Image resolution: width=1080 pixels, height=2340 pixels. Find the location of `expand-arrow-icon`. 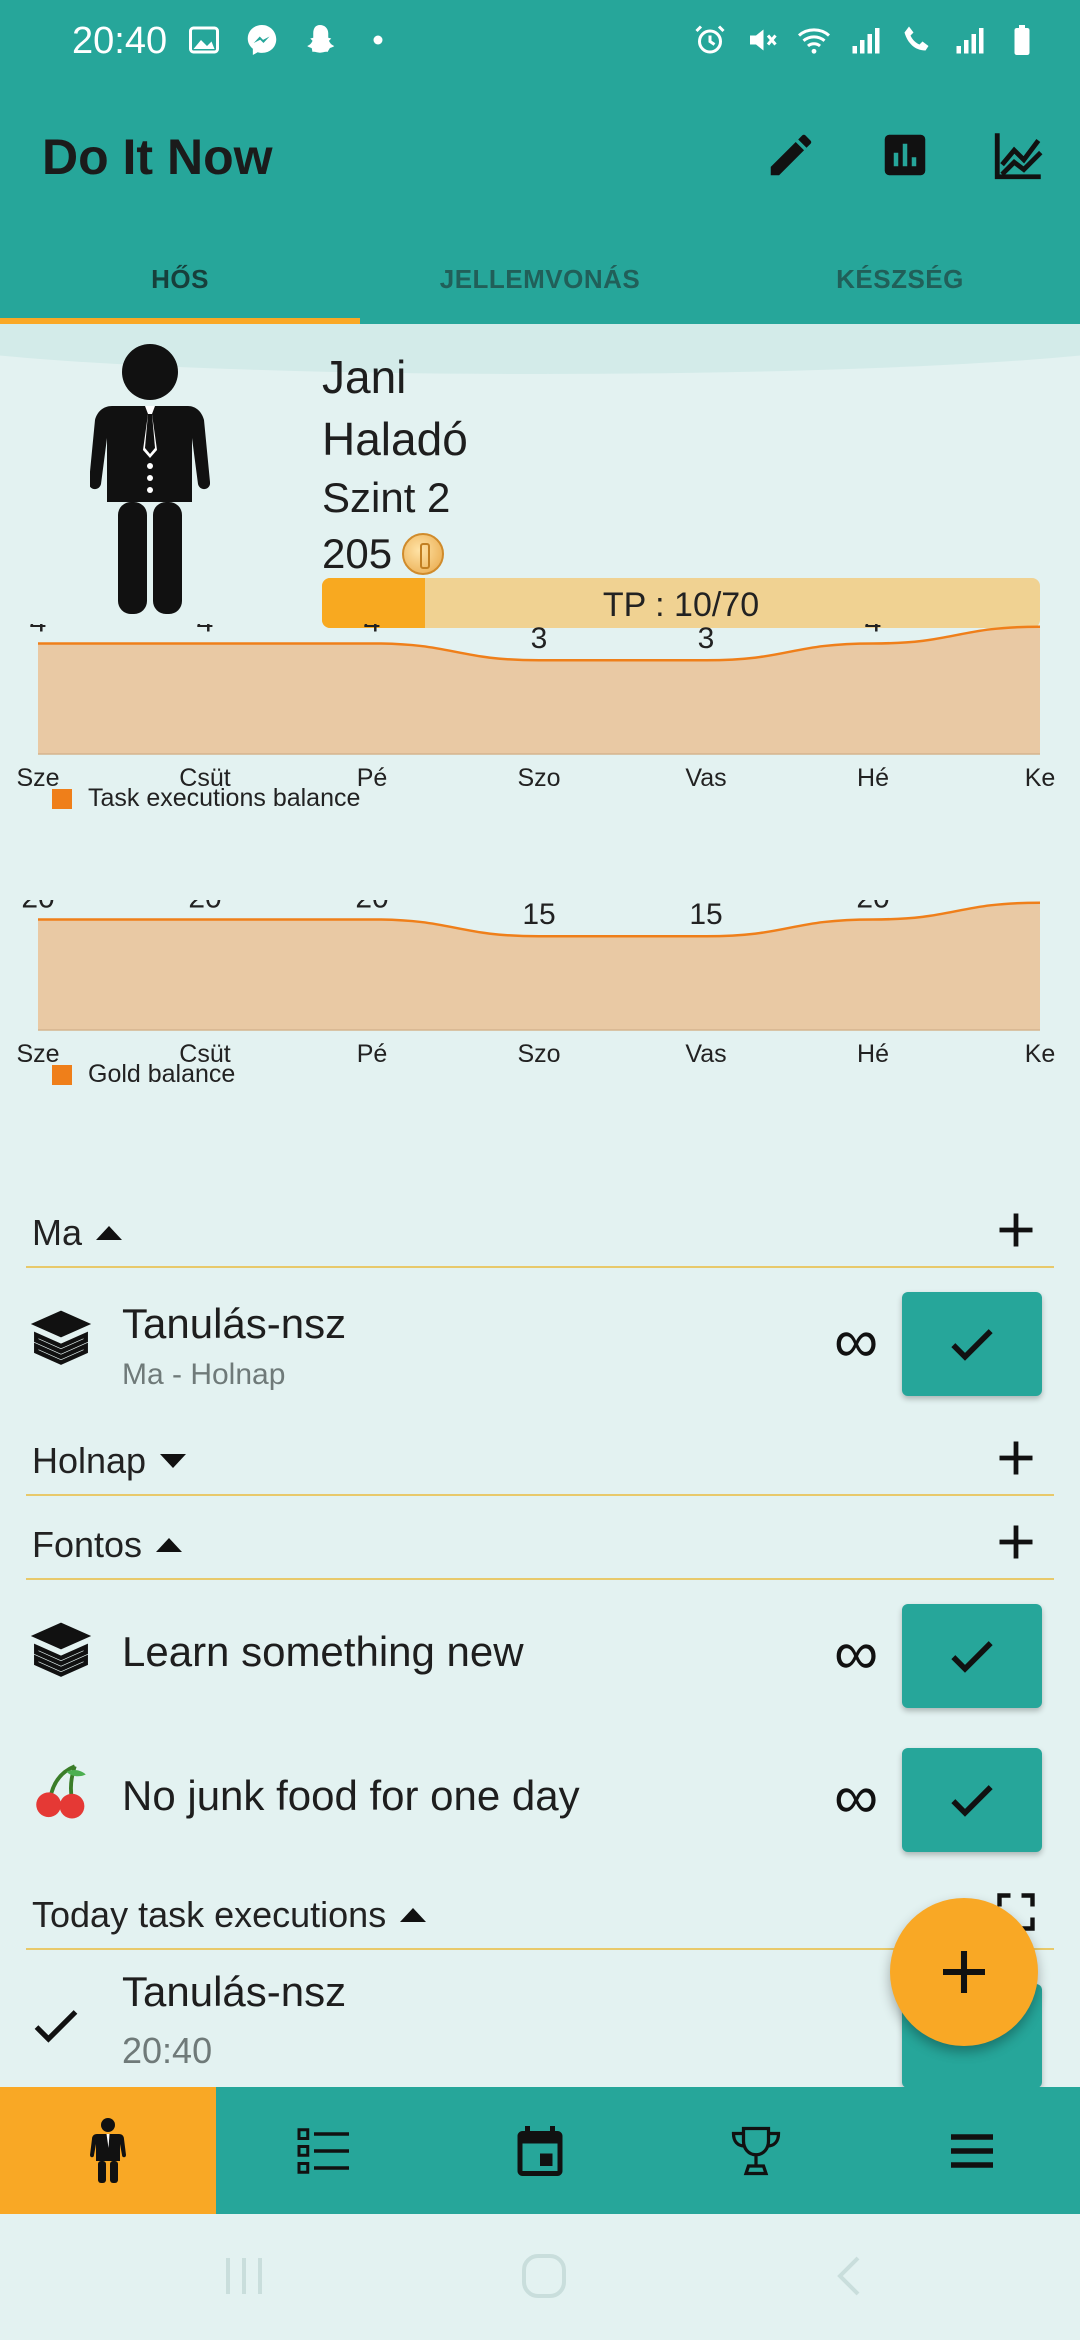

expand-arrow-icon is located at coordinates (173, 1461).